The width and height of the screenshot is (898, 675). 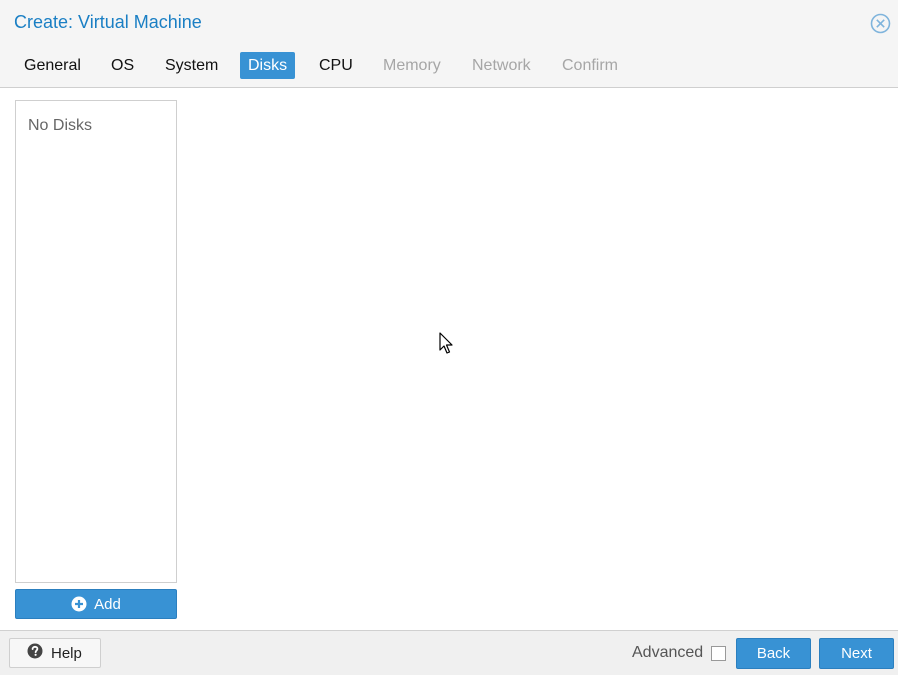 I want to click on disk-list-empty-text: No Disks, so click(x=60, y=125).